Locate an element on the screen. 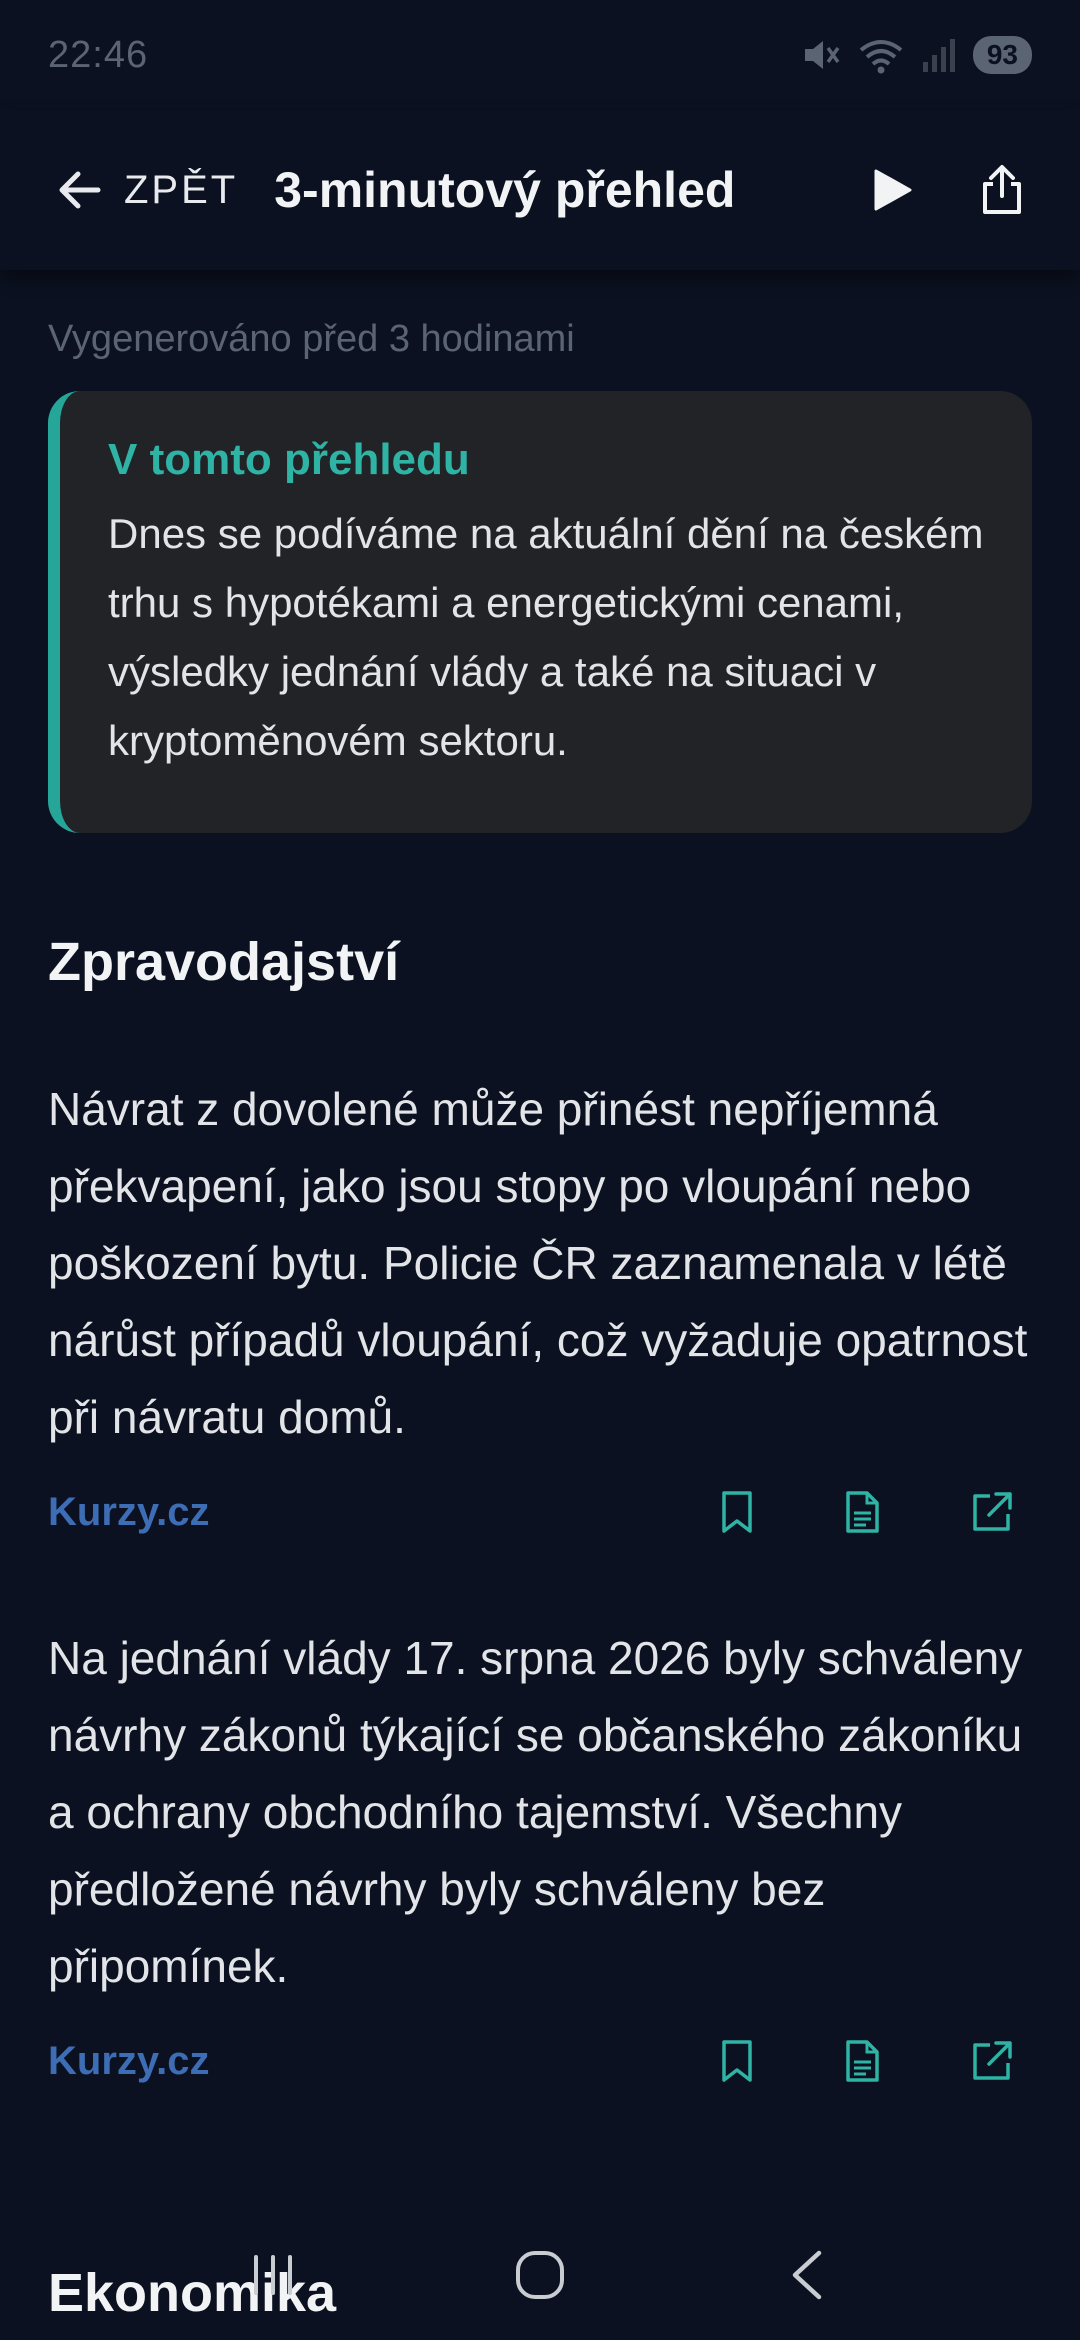 The height and width of the screenshot is (2340, 1080). battery-indicator: 93 is located at coordinates (1002, 55).